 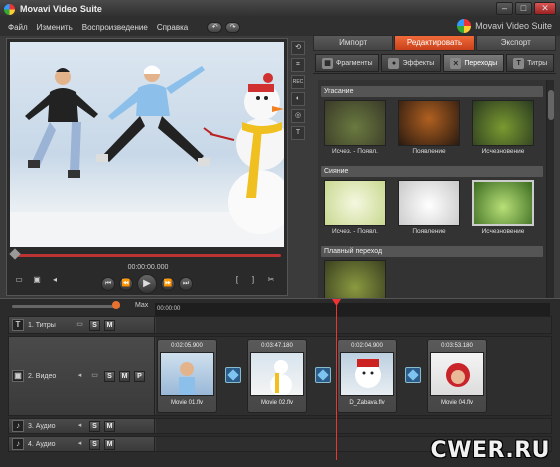 I want to click on play-button: ▶, so click(x=147, y=284).